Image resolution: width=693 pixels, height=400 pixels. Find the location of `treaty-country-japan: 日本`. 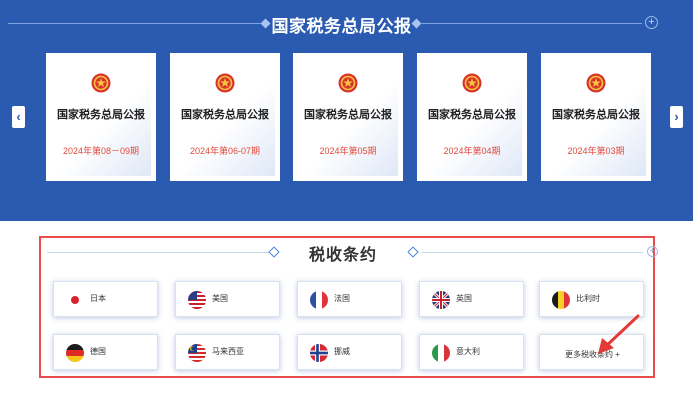

treaty-country-japan: 日本 is located at coordinates (105, 299).